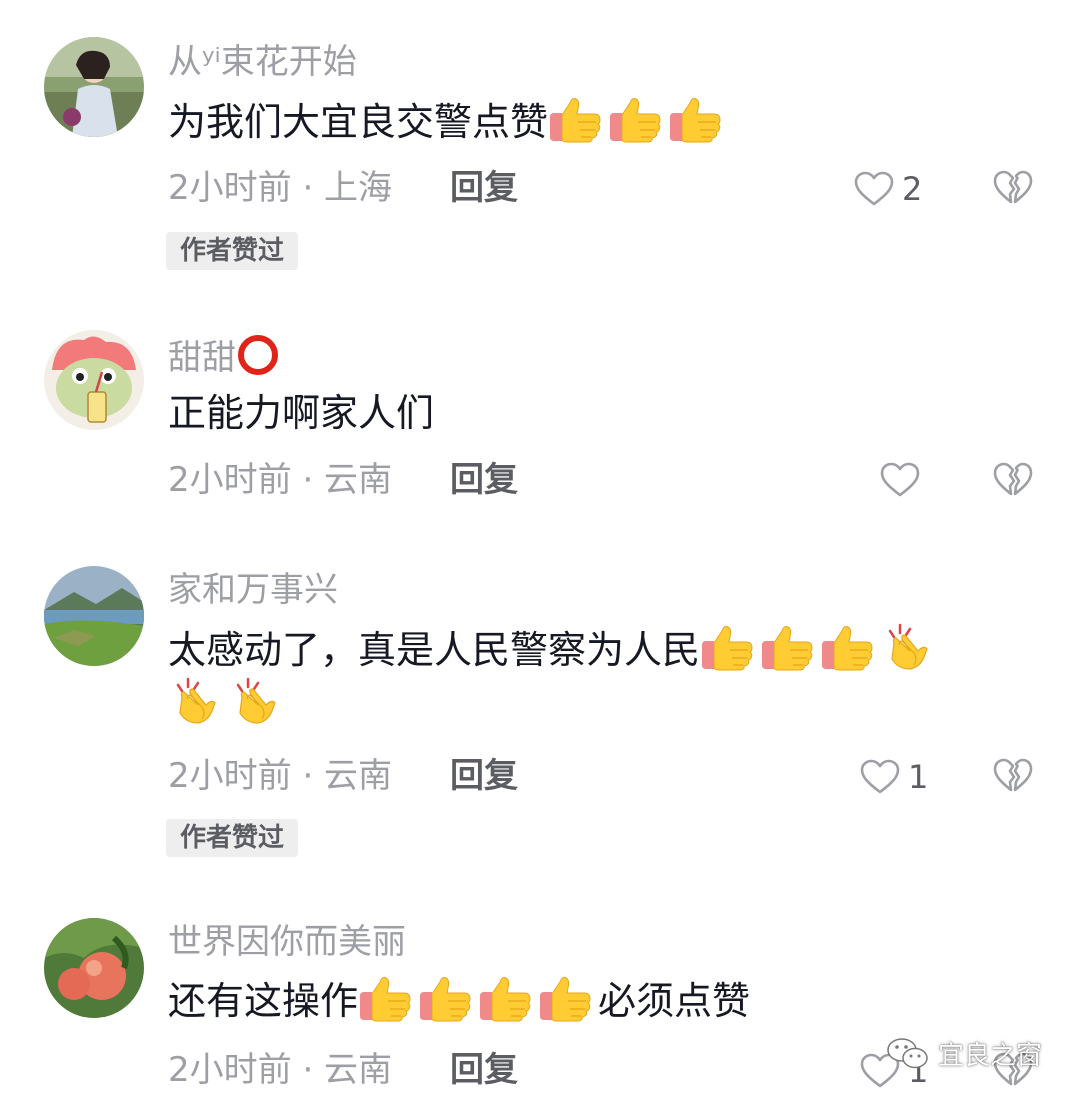 This screenshot has width=1080, height=1101. What do you see at coordinates (598, 677) in the screenshot?
I see `comment-text: 太感动了，真是人民警察为人民` at bounding box center [598, 677].